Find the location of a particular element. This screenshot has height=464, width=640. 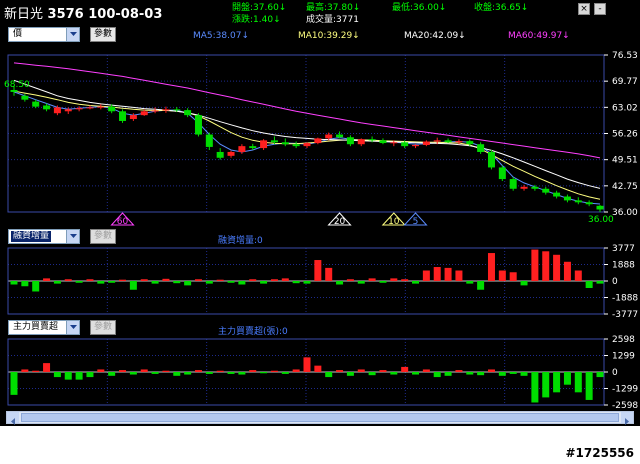

y-tick-label: 49.51 is located at coordinates (625, 161).